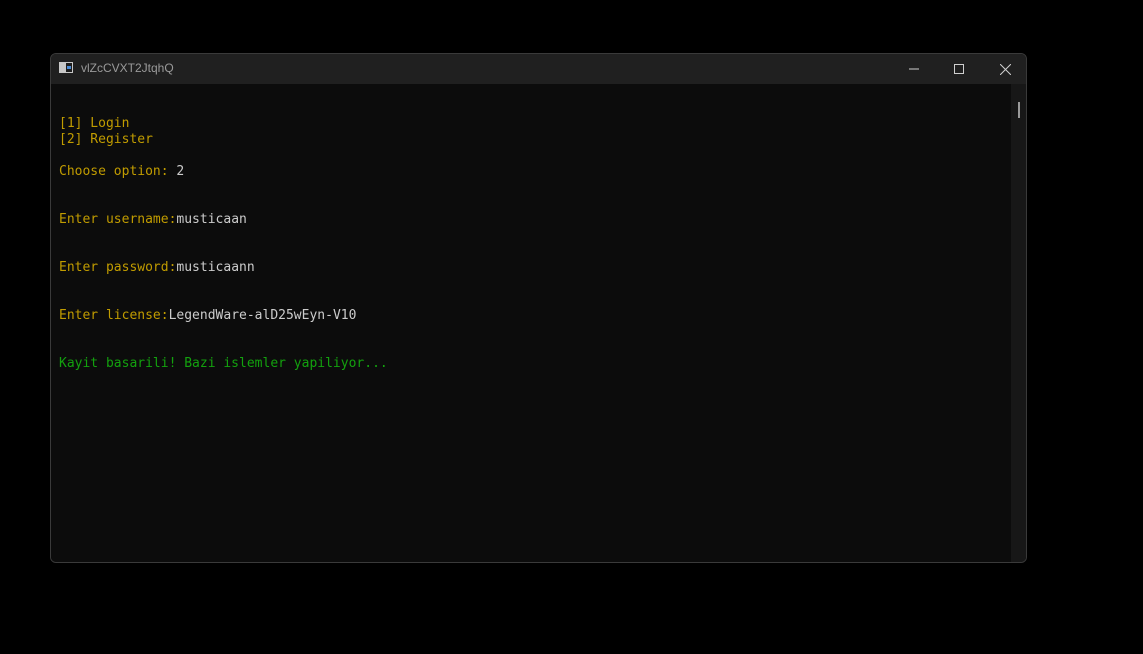 This screenshot has width=1143, height=654. I want to click on choose-option-prompt: Choose option:, so click(118, 171).